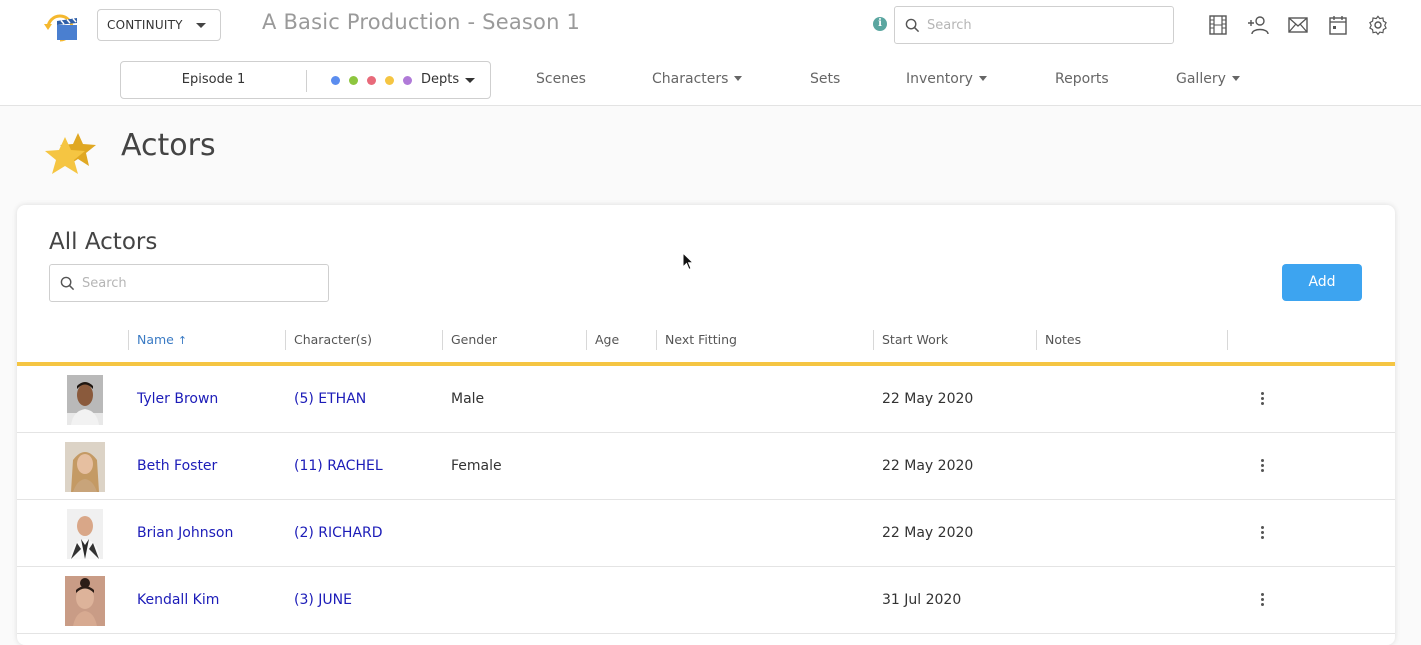 The image size is (1421, 645). Describe the element at coordinates (1338, 25) in the screenshot. I see `calendar-icon` at that location.